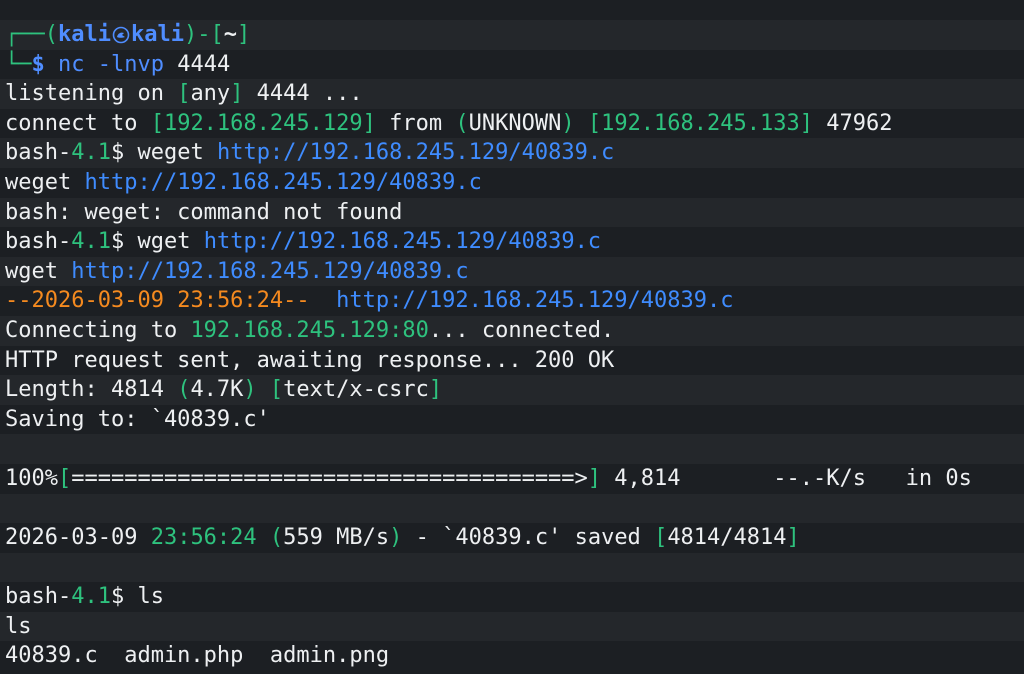 The width and height of the screenshot is (1024, 674). What do you see at coordinates (31, 478) in the screenshot?
I see `terminal-text: 100%` at bounding box center [31, 478].